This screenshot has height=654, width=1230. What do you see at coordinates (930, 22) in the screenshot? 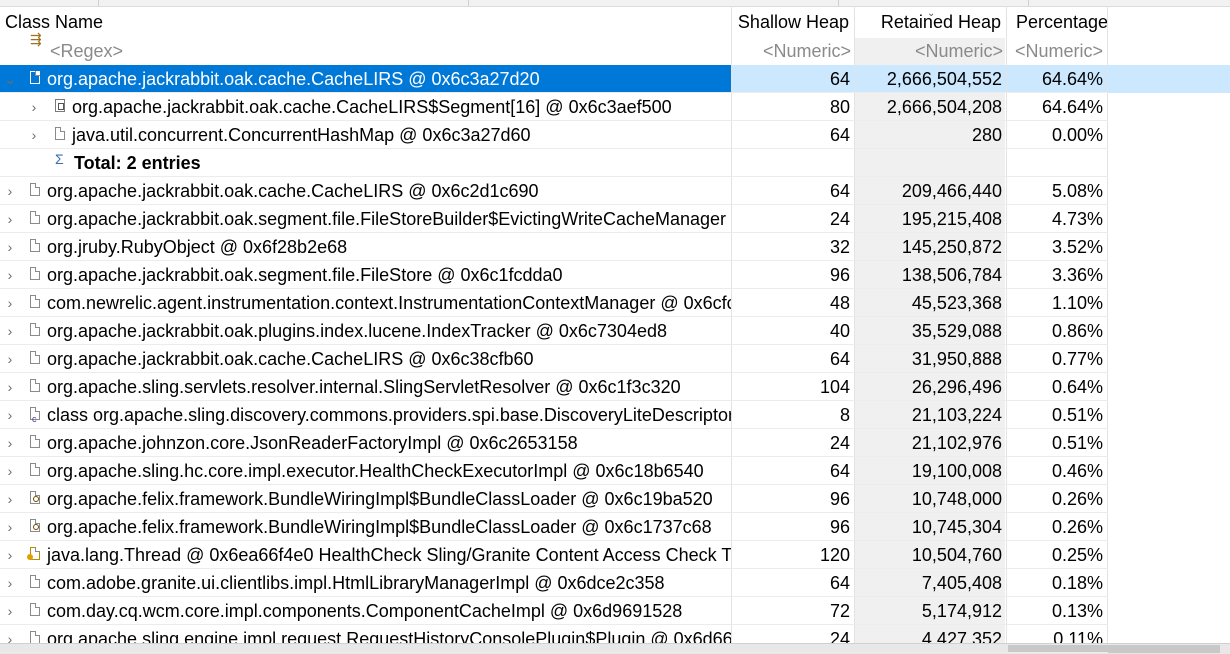
I see `column-header-retained-heap: ⌄ Retained Heap` at bounding box center [930, 22].